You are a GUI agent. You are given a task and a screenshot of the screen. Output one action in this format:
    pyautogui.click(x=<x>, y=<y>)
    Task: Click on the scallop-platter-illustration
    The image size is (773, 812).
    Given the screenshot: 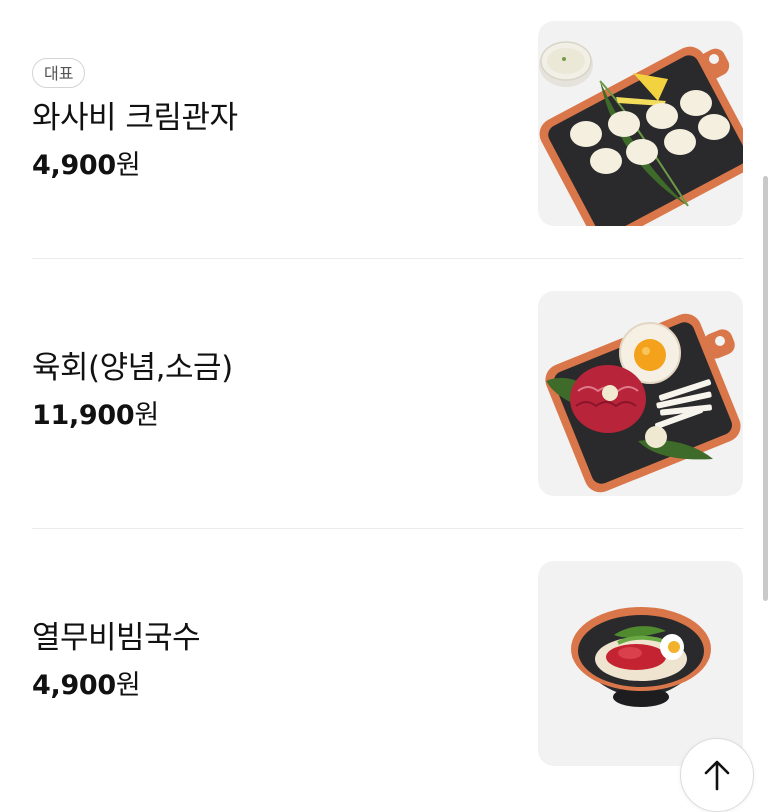 What is the action you would take?
    pyautogui.click(x=641, y=133)
    